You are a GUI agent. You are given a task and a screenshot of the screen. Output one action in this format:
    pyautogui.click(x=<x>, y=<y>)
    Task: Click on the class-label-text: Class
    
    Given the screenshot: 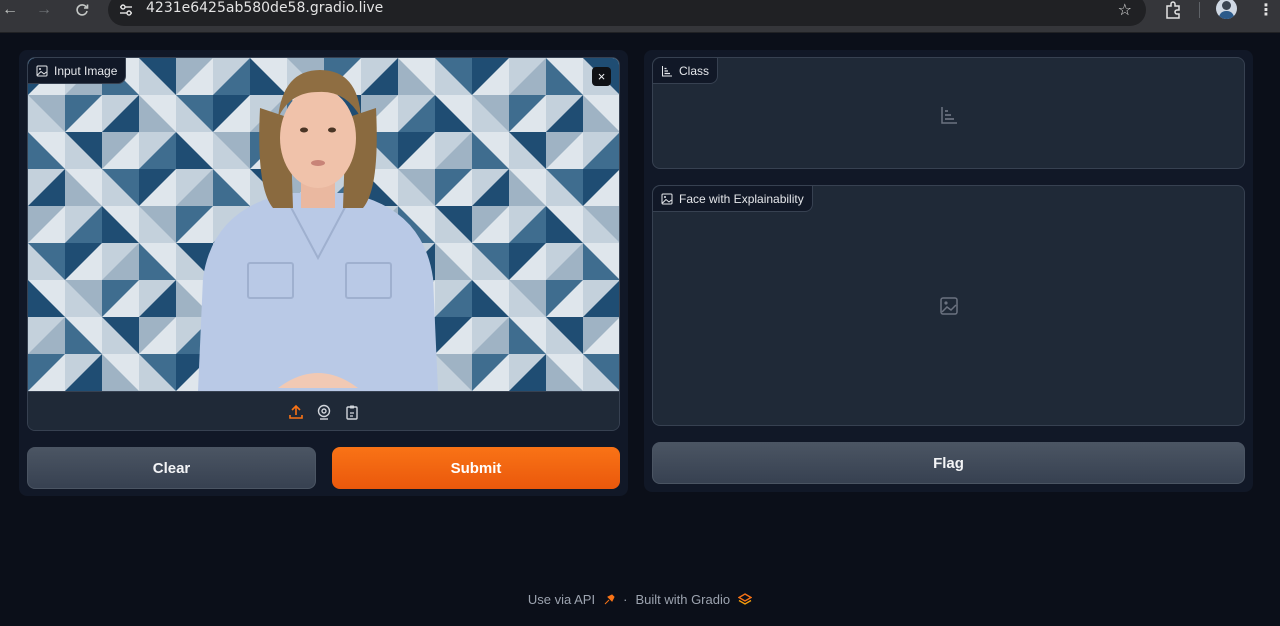 What is the action you would take?
    pyautogui.click(x=694, y=70)
    